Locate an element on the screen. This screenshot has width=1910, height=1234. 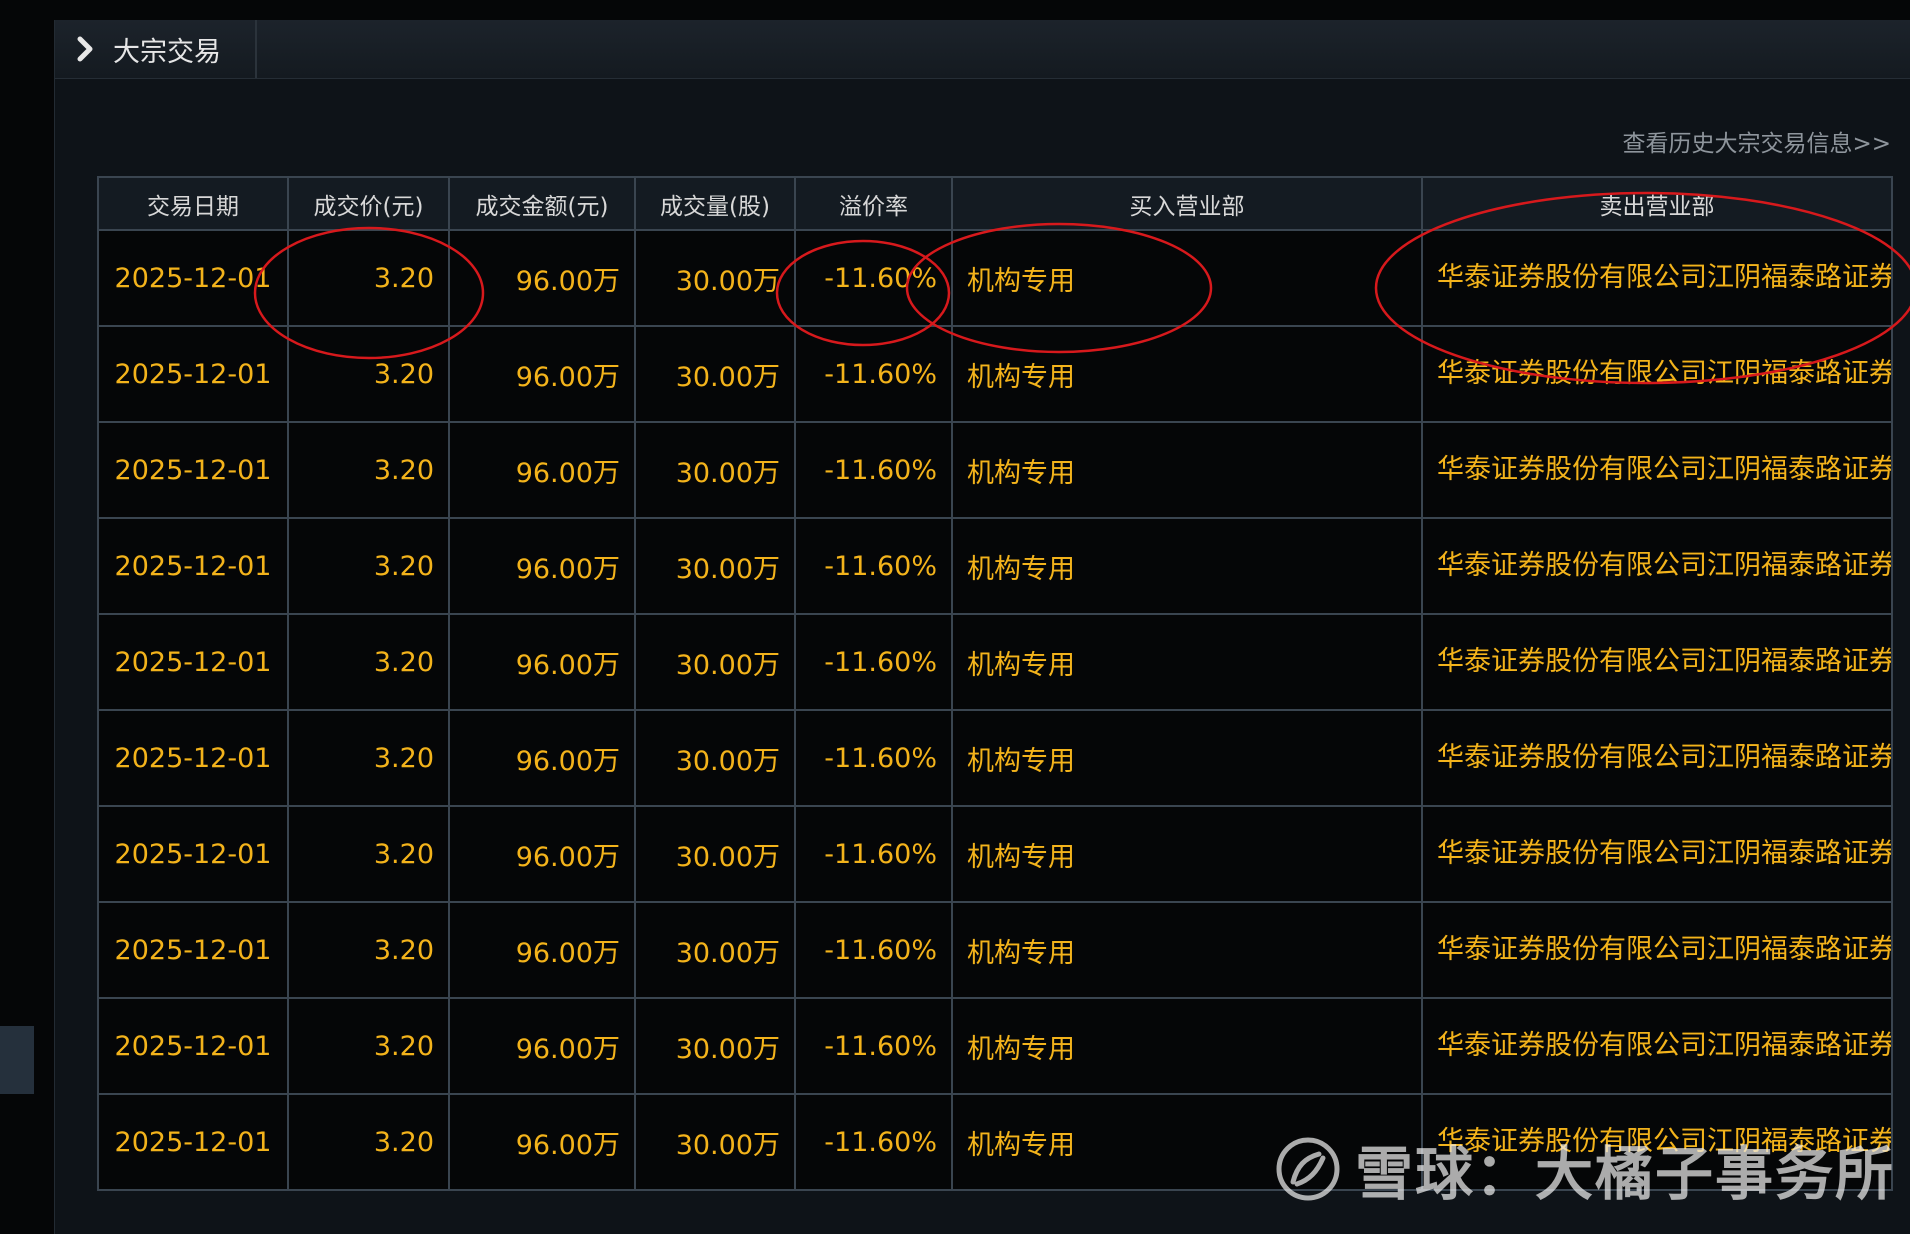
chevron-right-icon is located at coordinates (85, 49).